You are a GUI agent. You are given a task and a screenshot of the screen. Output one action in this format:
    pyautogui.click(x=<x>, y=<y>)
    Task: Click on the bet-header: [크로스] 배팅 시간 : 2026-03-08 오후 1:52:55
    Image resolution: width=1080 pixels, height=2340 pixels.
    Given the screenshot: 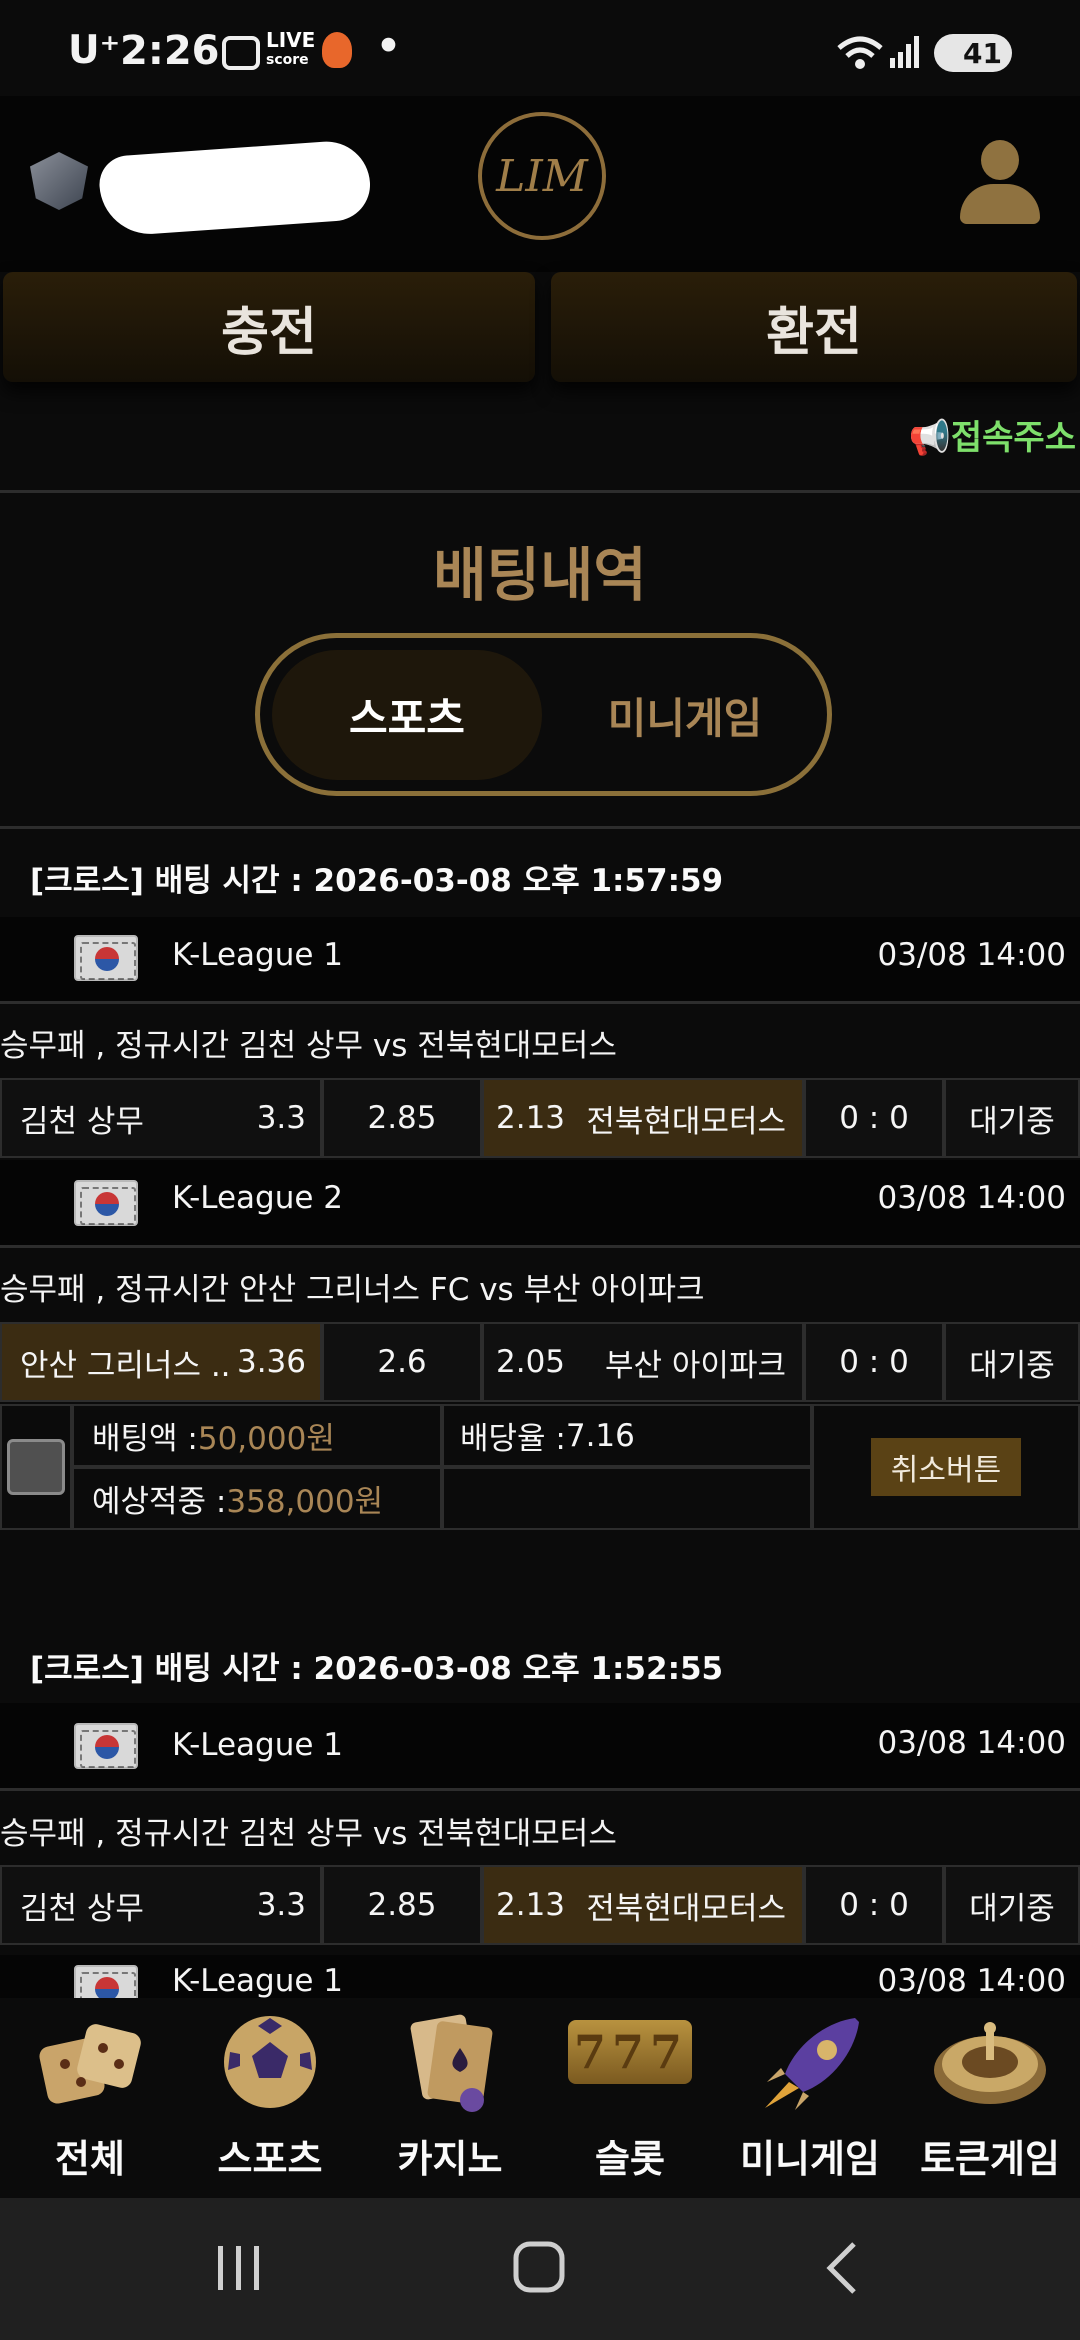 What is the action you would take?
    pyautogui.click(x=540, y=1659)
    